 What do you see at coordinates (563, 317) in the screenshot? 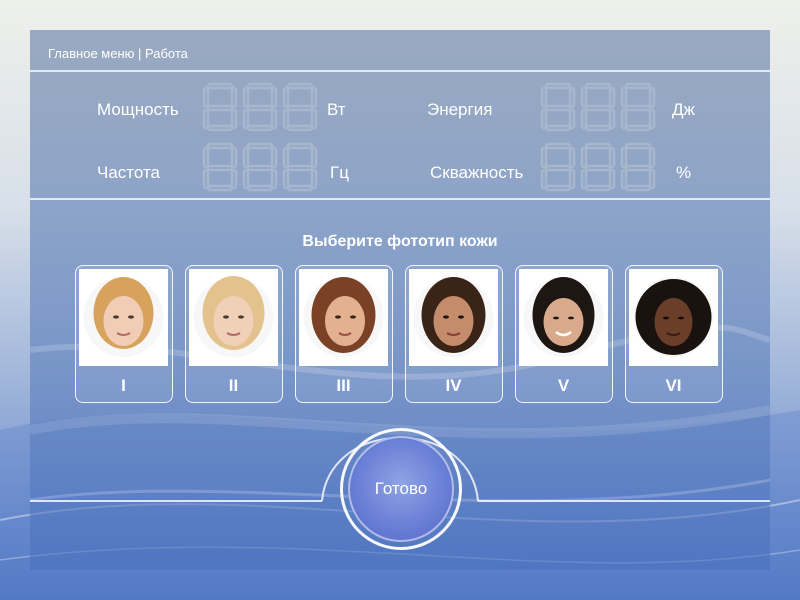
I see `face-photo-v` at bounding box center [563, 317].